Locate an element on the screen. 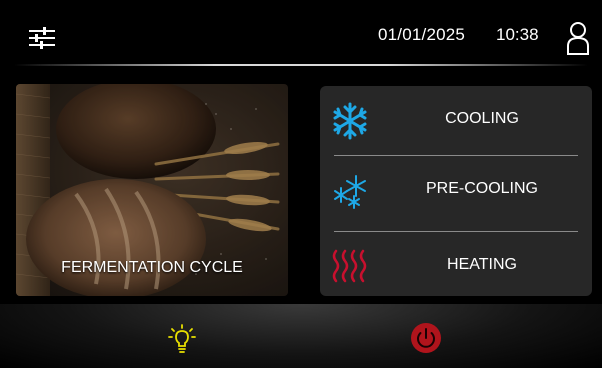  header-divider is located at coordinates (301, 65).